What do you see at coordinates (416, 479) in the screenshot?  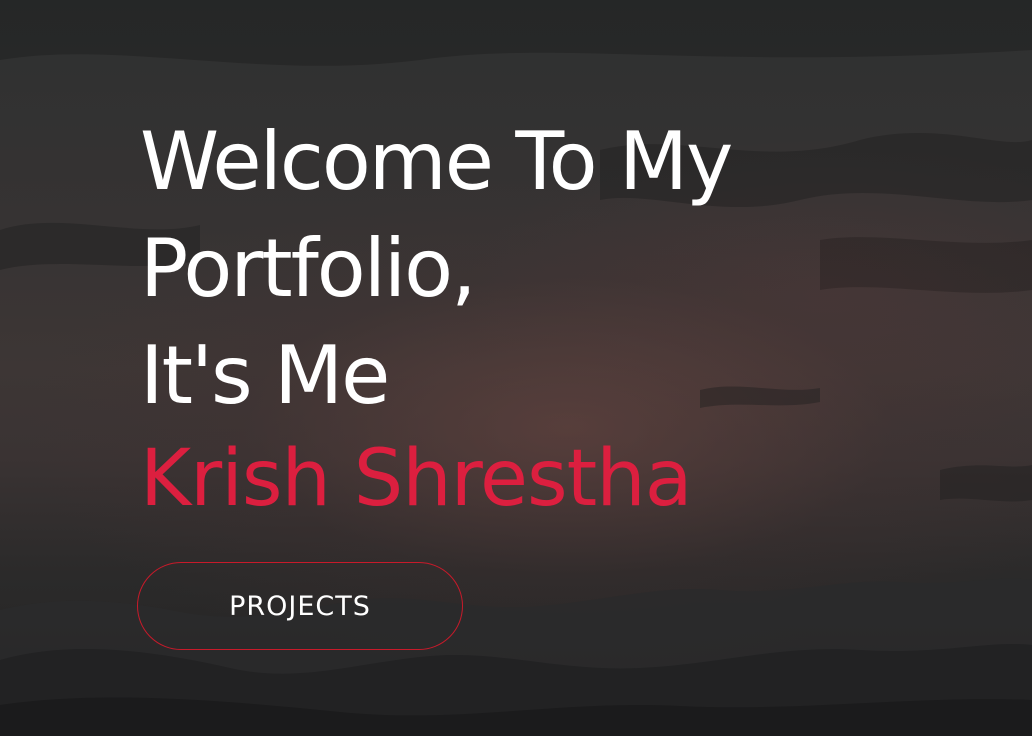 I see `owner-name: Krish Shrestha` at bounding box center [416, 479].